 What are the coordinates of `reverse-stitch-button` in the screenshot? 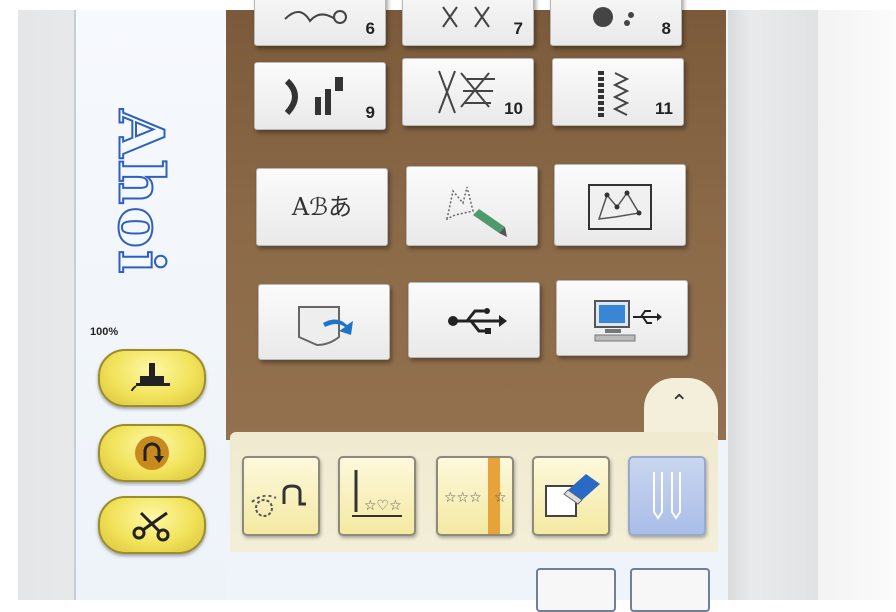 It's located at (152, 453).